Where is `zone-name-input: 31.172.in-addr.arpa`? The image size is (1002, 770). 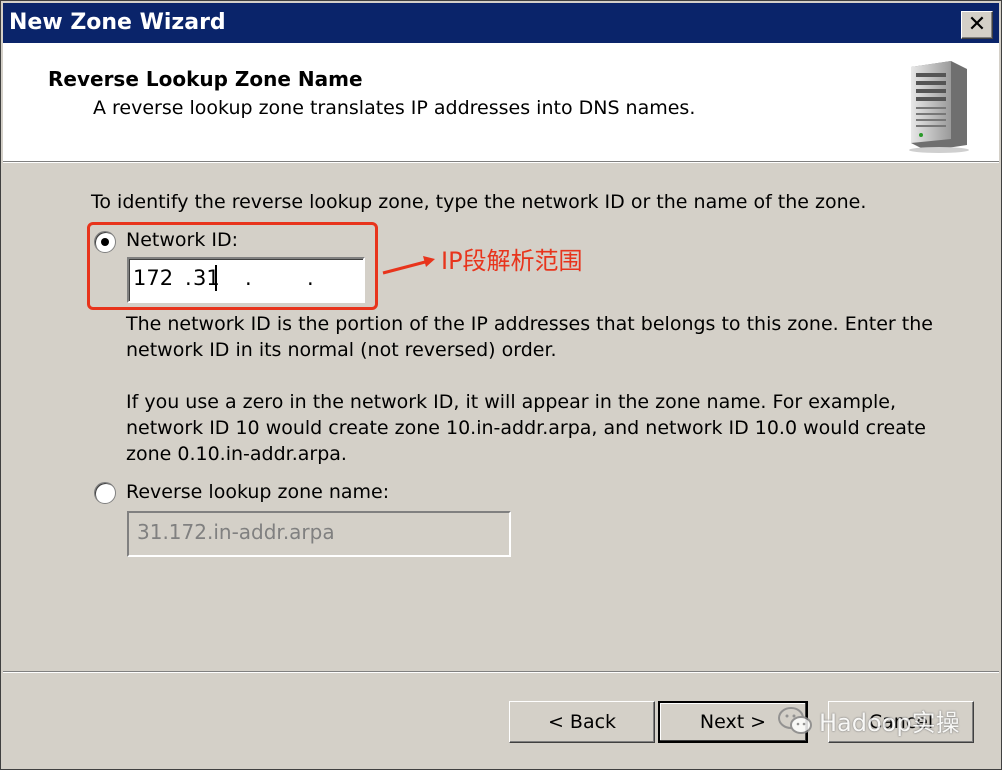 zone-name-input: 31.172.in-addr.arpa is located at coordinates (319, 534).